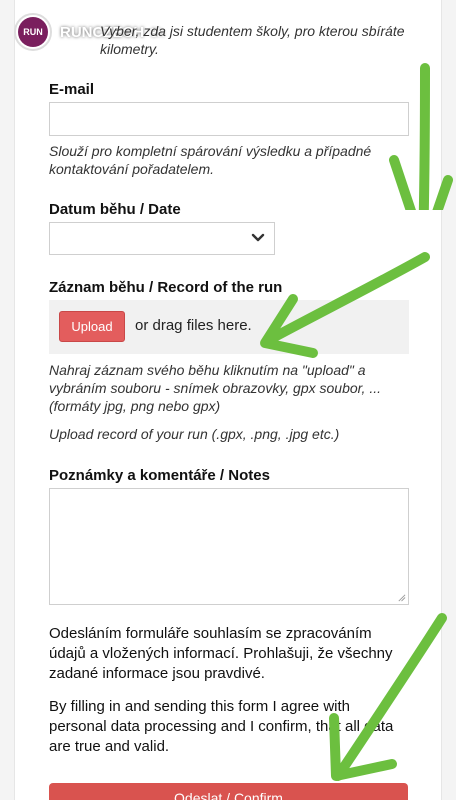 Image resolution: width=456 pixels, height=800 pixels. I want to click on upload-button: Upload, so click(92, 326).